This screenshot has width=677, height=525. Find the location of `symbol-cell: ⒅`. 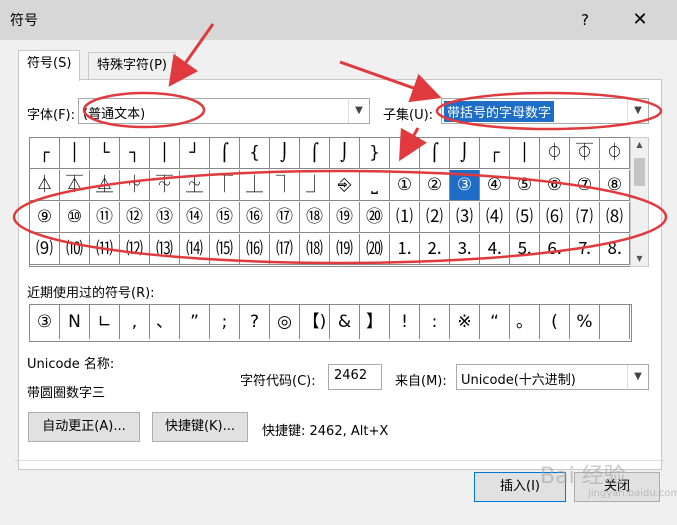

symbol-cell: ⒅ is located at coordinates (315, 249).